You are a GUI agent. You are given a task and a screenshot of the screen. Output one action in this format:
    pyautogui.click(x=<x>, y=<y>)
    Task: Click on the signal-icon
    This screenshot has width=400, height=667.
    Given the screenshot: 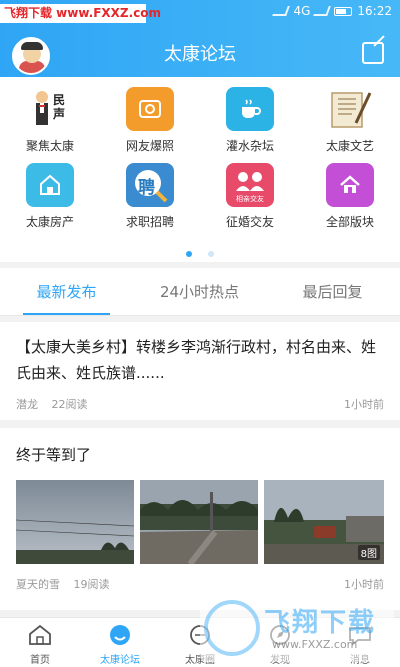 What is the action you would take?
    pyautogui.click(x=322, y=11)
    